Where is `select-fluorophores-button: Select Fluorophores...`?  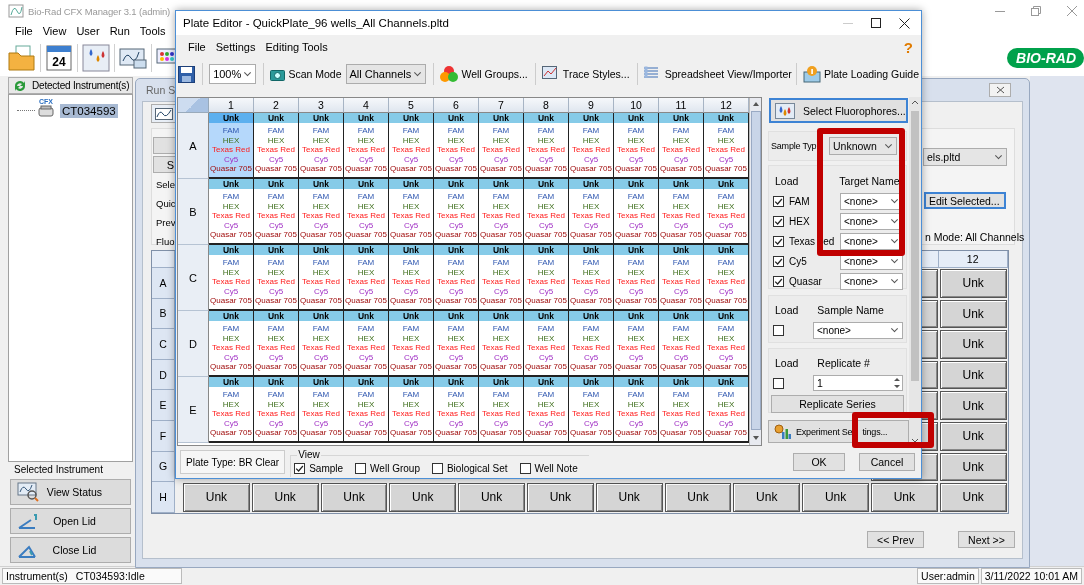 select-fluorophores-button: Select Fluorophores... is located at coordinates (838, 110).